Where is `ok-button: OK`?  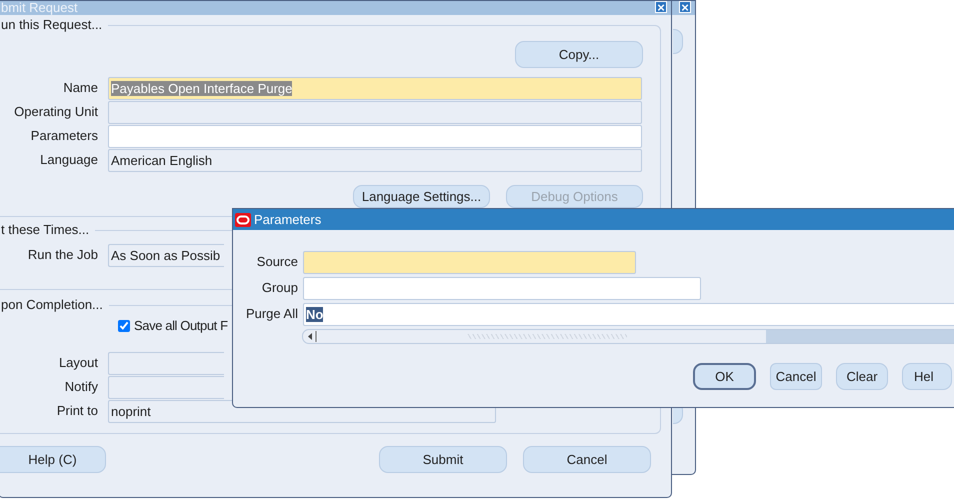
ok-button: OK is located at coordinates (724, 376).